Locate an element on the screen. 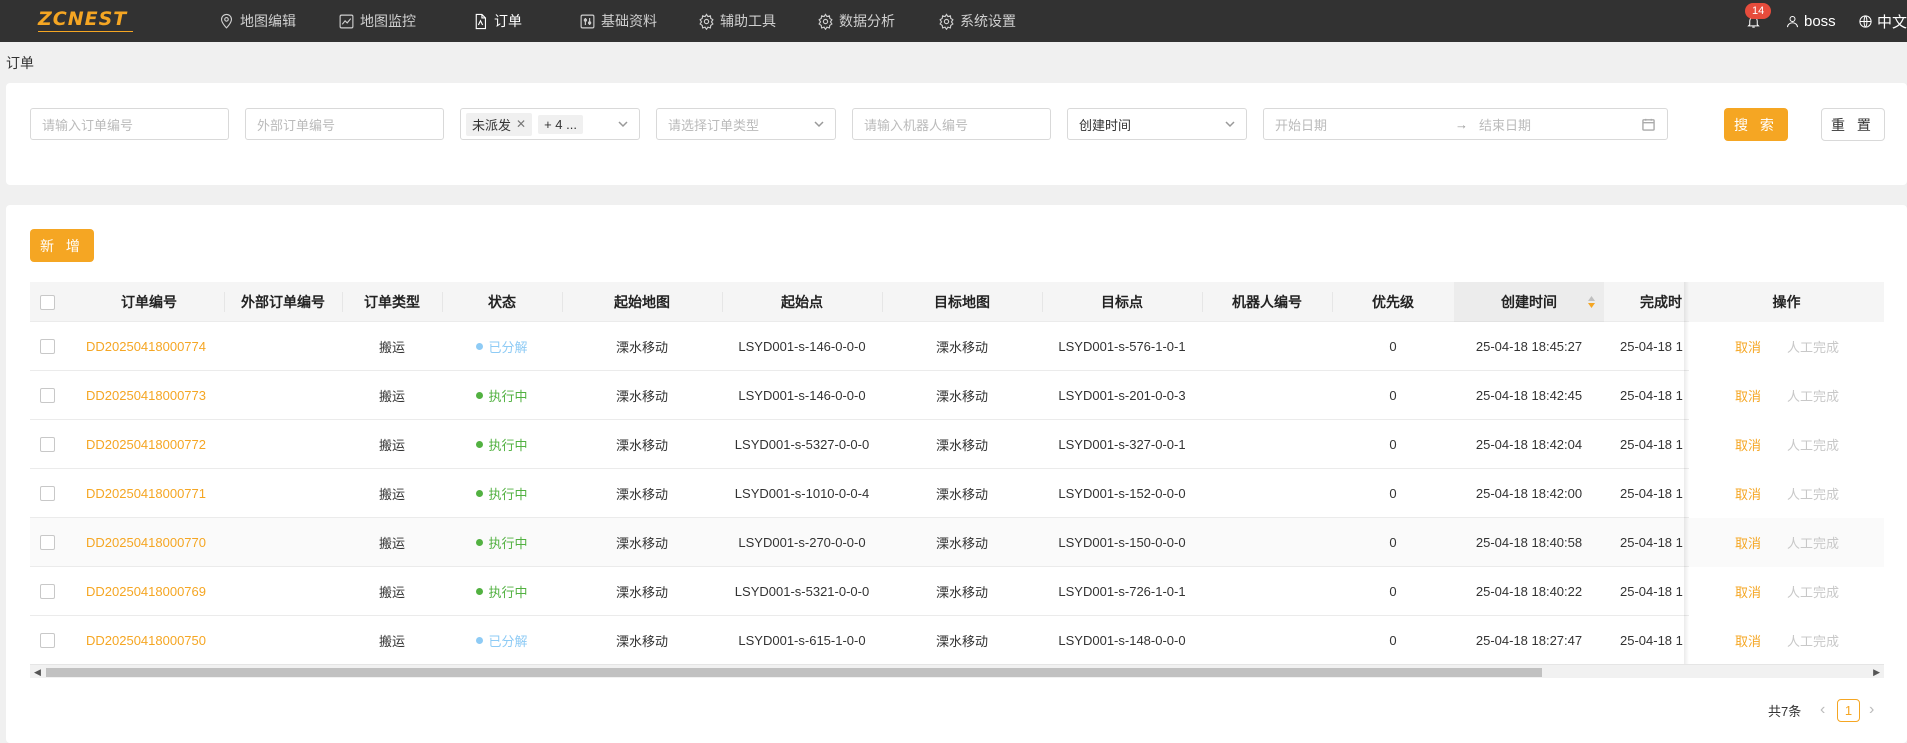 The image size is (1907, 743). status-label: 执行中 is located at coordinates (508, 494).